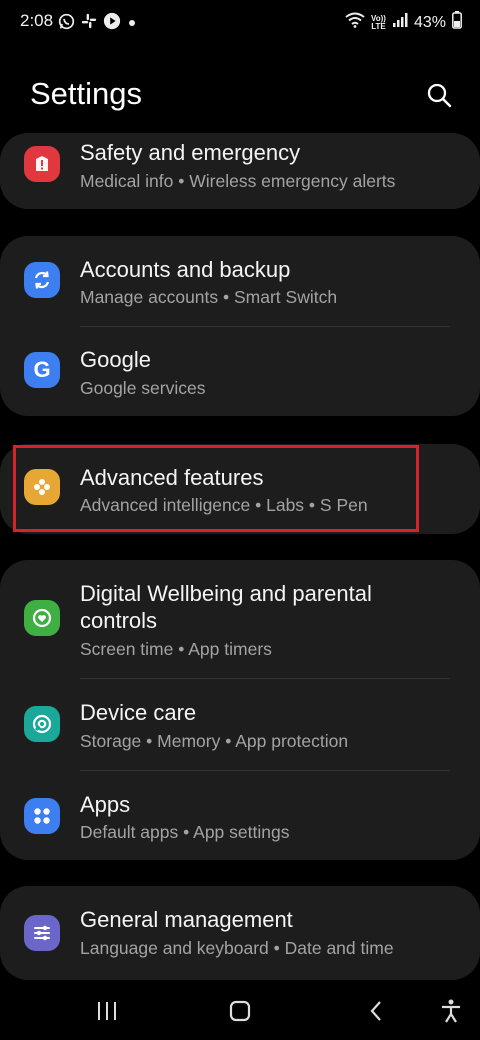 The width and height of the screenshot is (480, 1040). I want to click on sliders-icon, so click(42, 933).